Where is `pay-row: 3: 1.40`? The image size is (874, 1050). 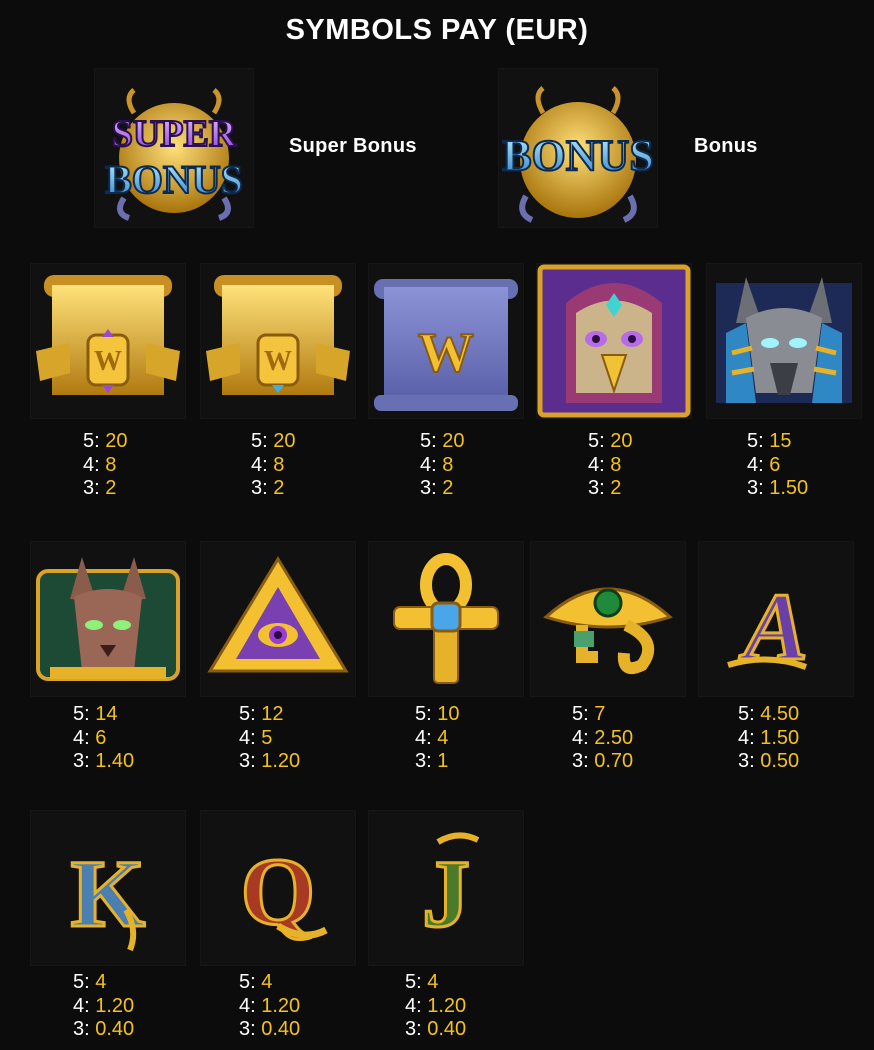 pay-row: 3: 1.40 is located at coordinates (103, 762).